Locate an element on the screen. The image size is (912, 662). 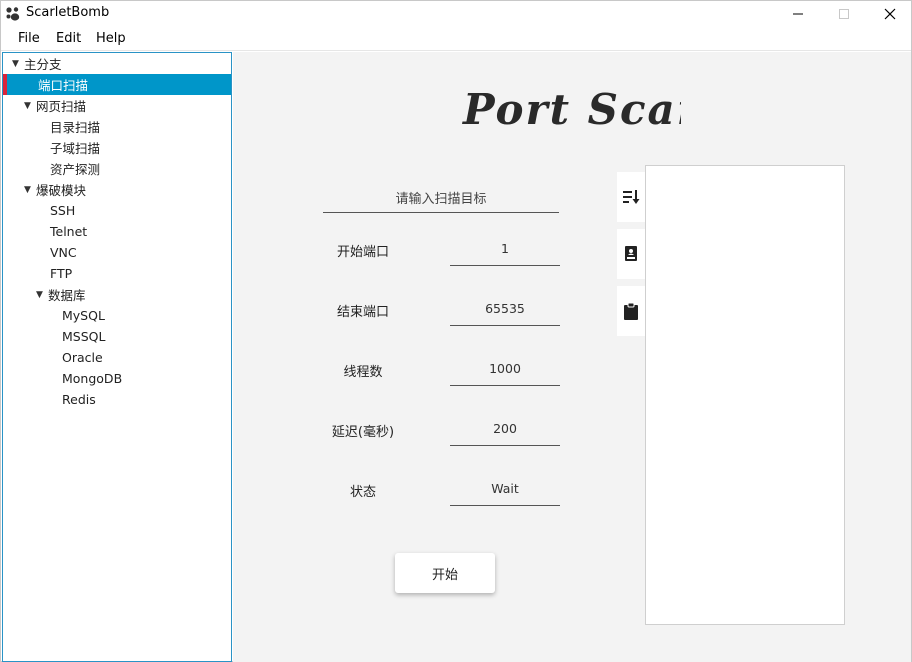
status-underline is located at coordinates (505, 505).